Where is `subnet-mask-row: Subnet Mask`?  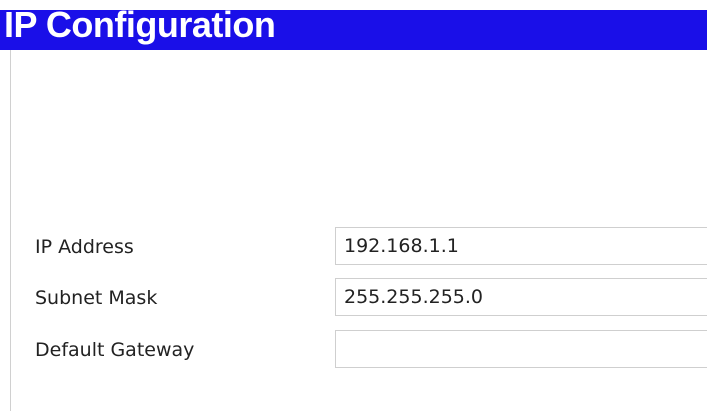
subnet-mask-row: Subnet Mask is located at coordinates (359, 298).